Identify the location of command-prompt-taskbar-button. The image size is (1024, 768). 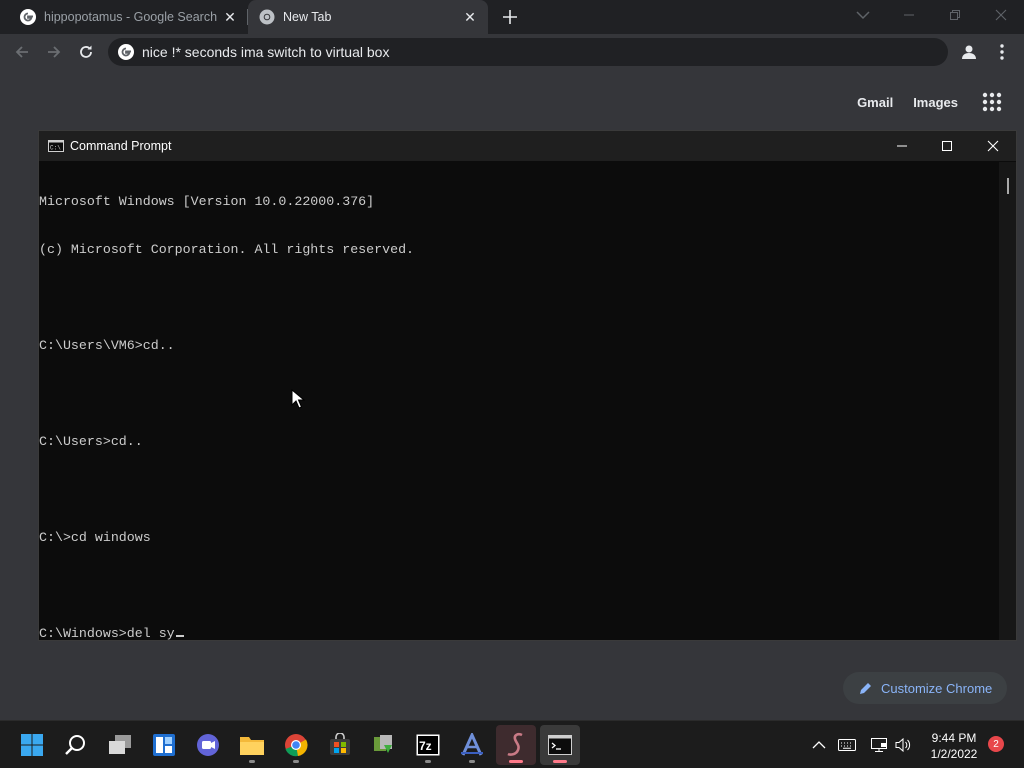
(560, 745).